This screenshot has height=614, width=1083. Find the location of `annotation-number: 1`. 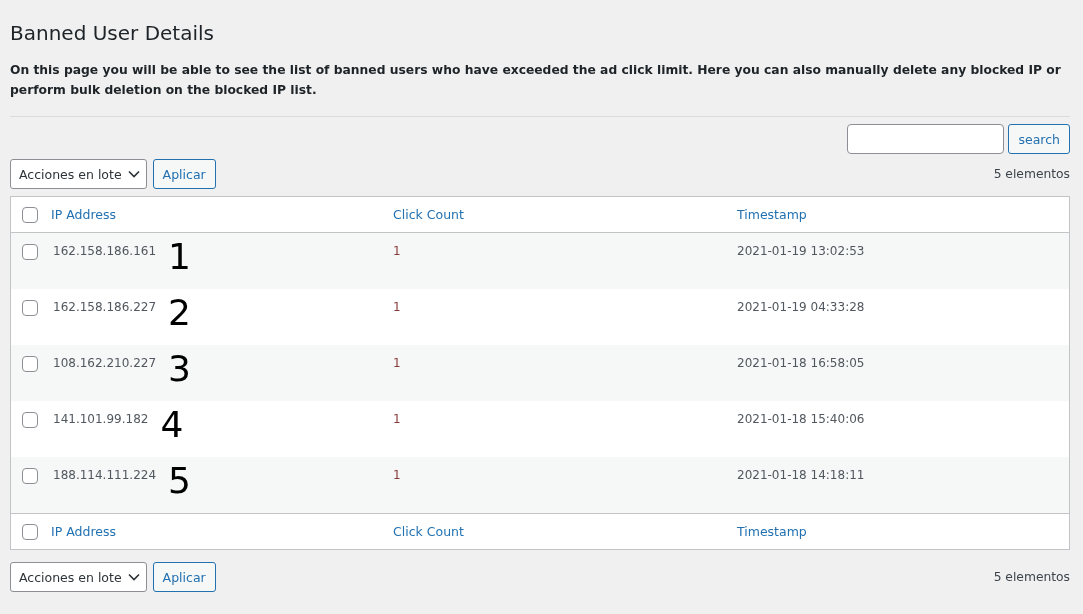

annotation-number: 1 is located at coordinates (179, 257).